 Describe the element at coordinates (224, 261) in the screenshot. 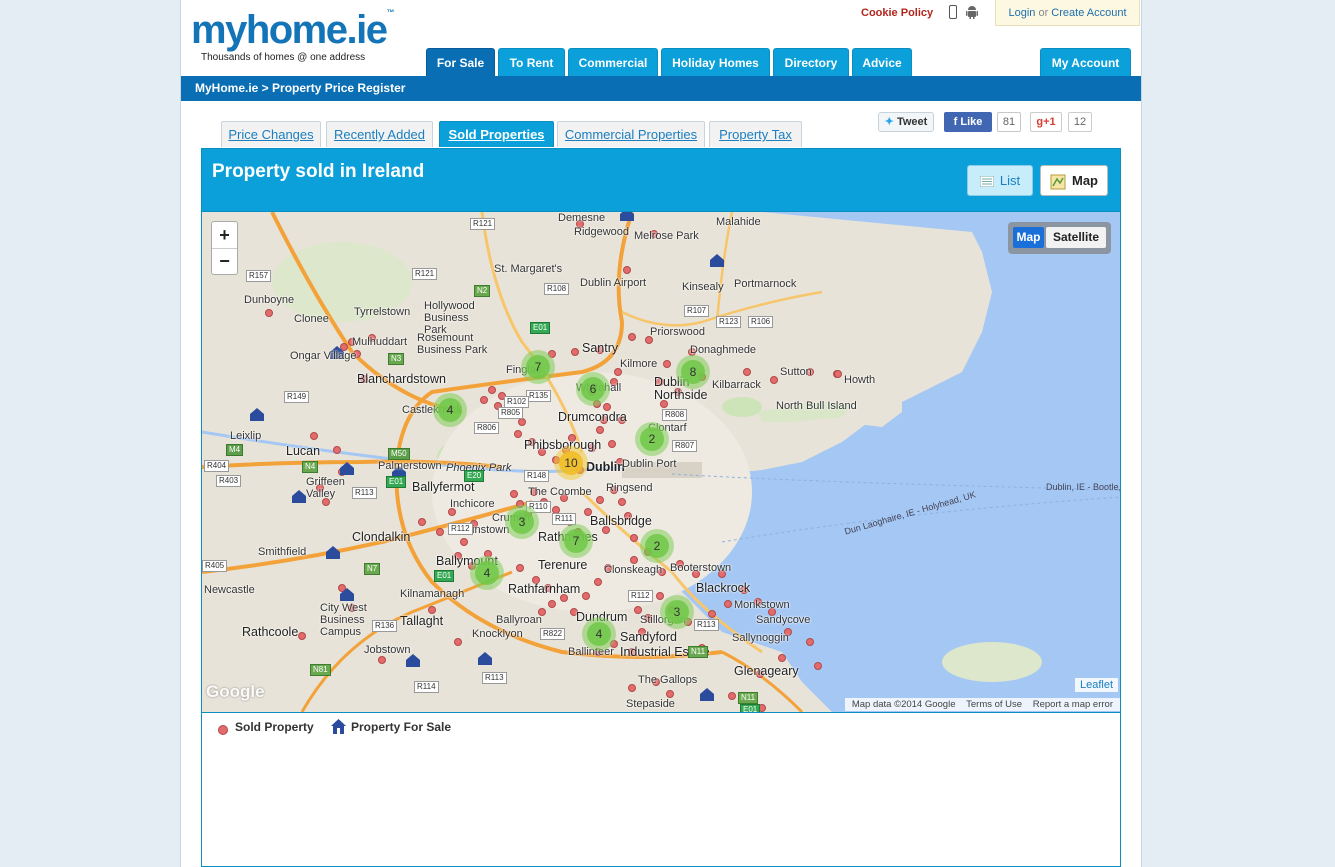

I see `zoom-out-button: −` at that location.